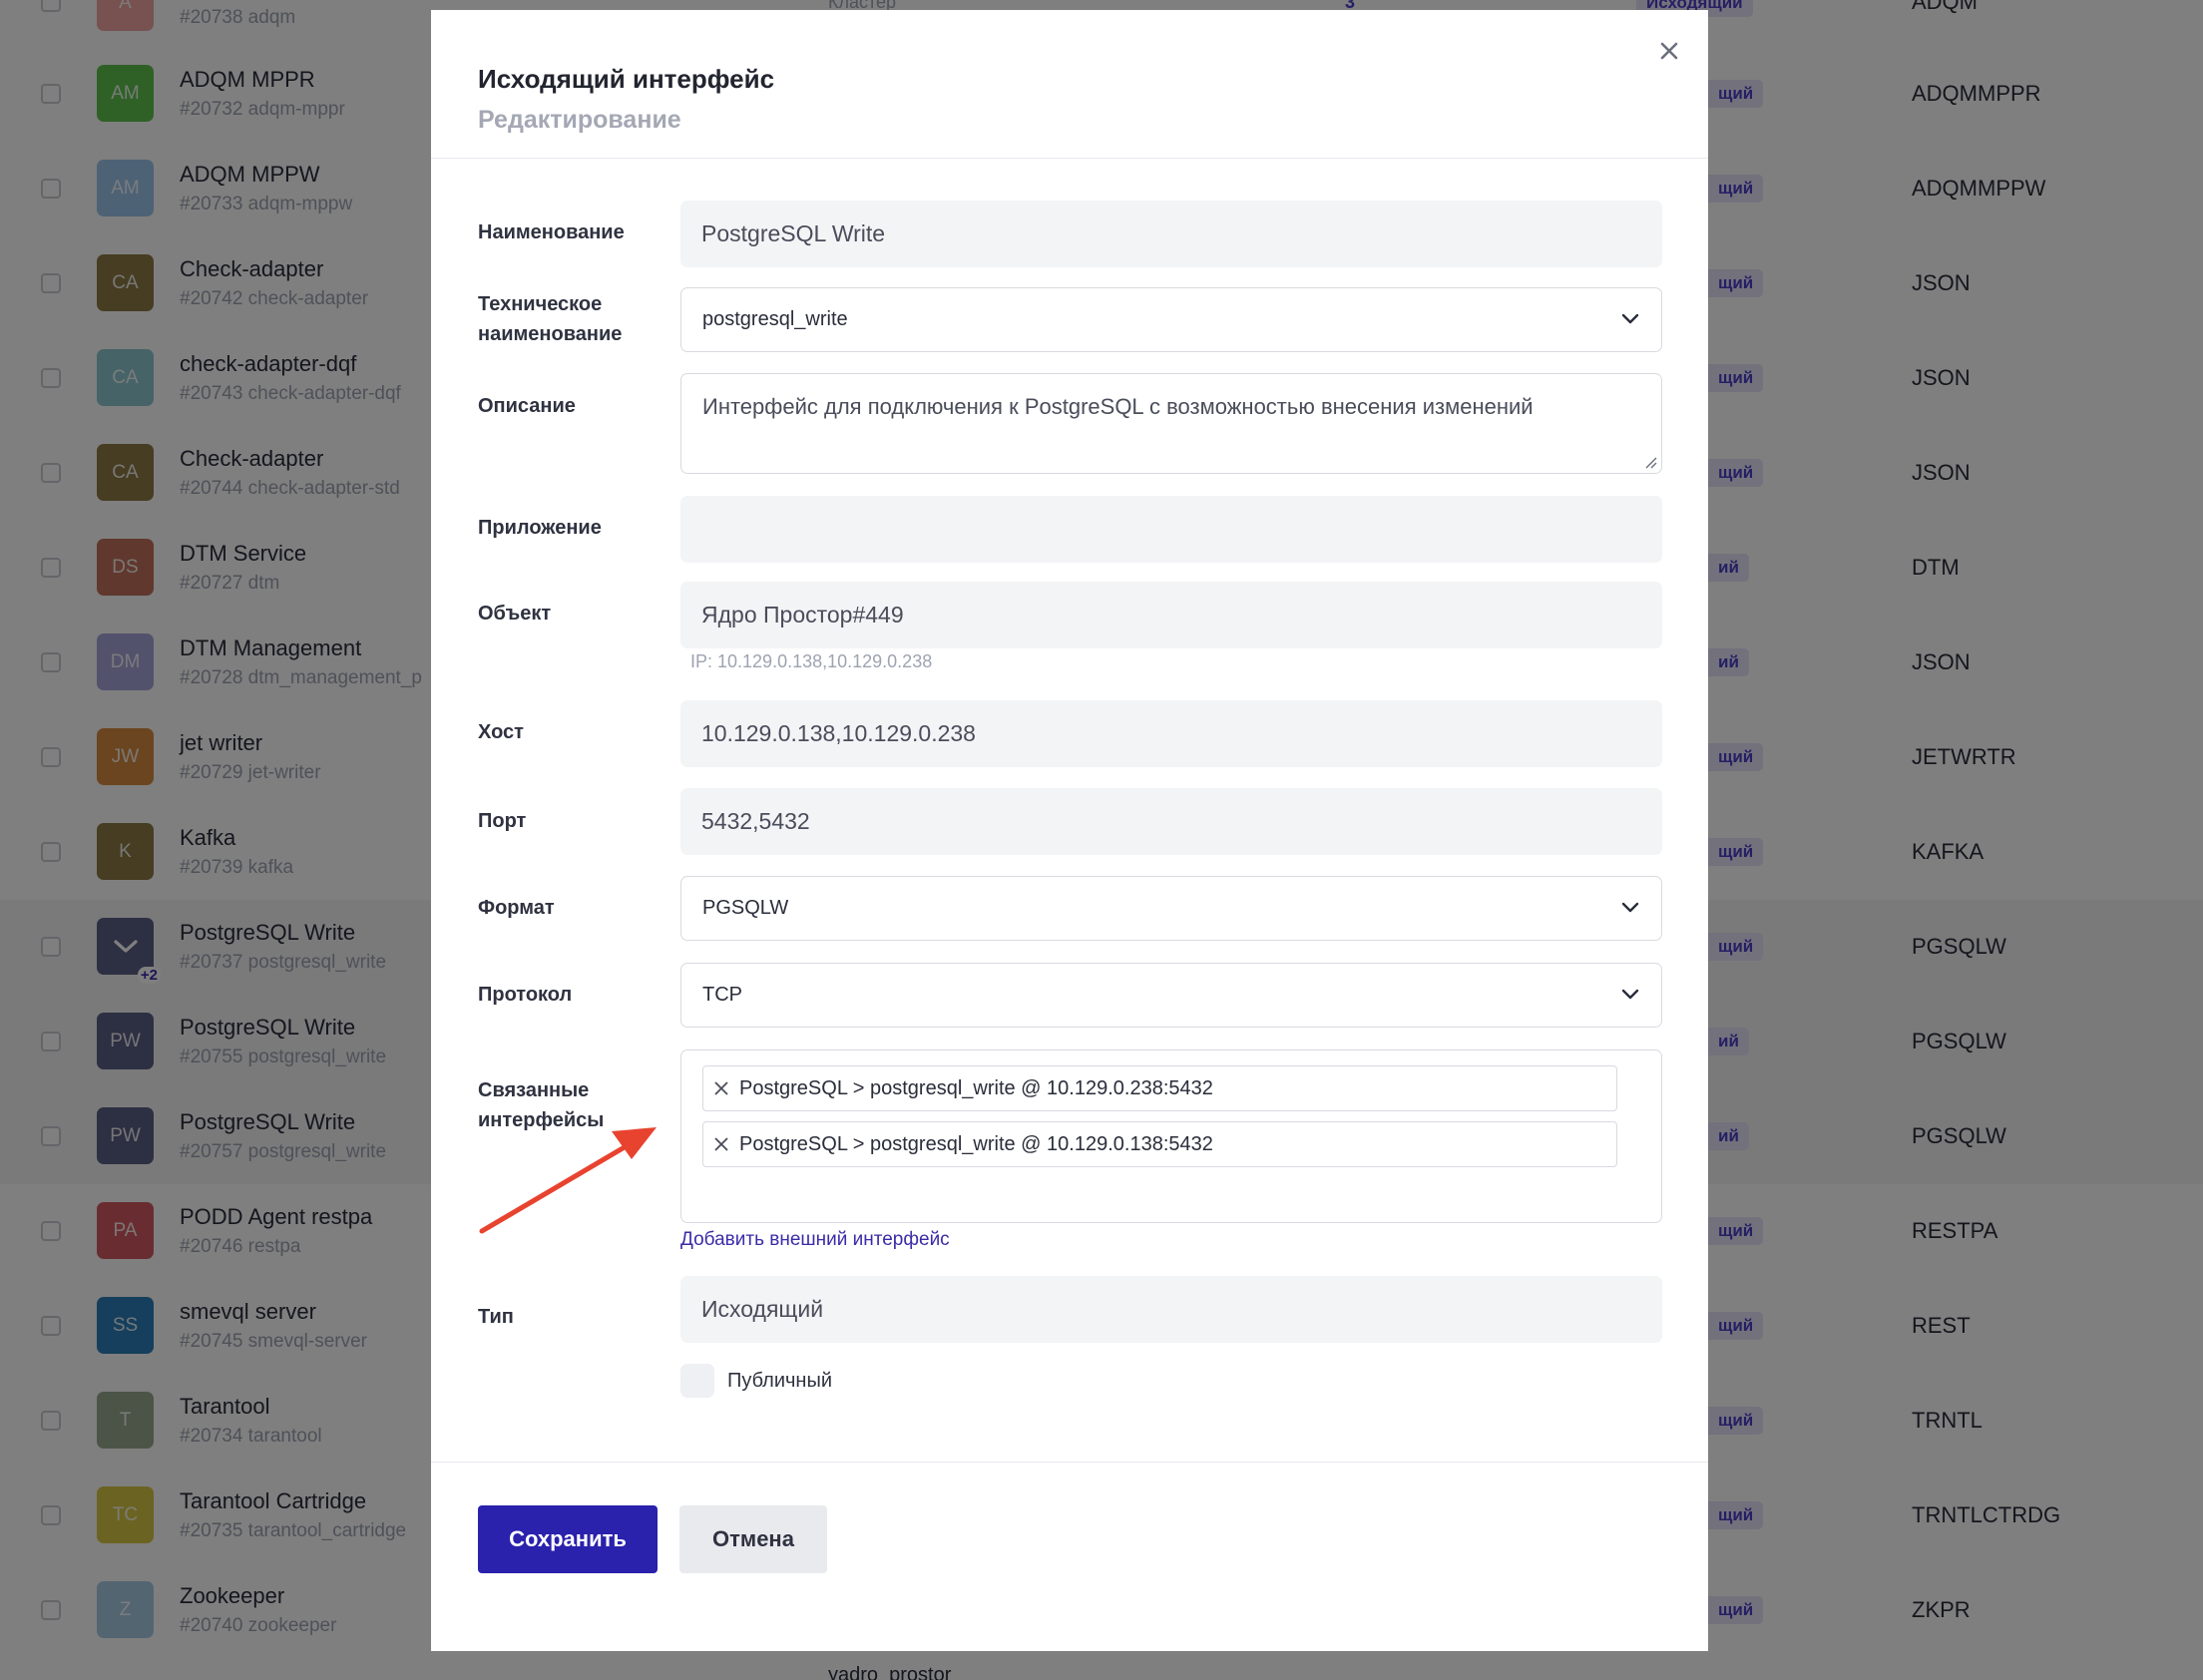 The height and width of the screenshot is (1680, 2203). I want to click on protocol-select: TCP, so click(1171, 995).